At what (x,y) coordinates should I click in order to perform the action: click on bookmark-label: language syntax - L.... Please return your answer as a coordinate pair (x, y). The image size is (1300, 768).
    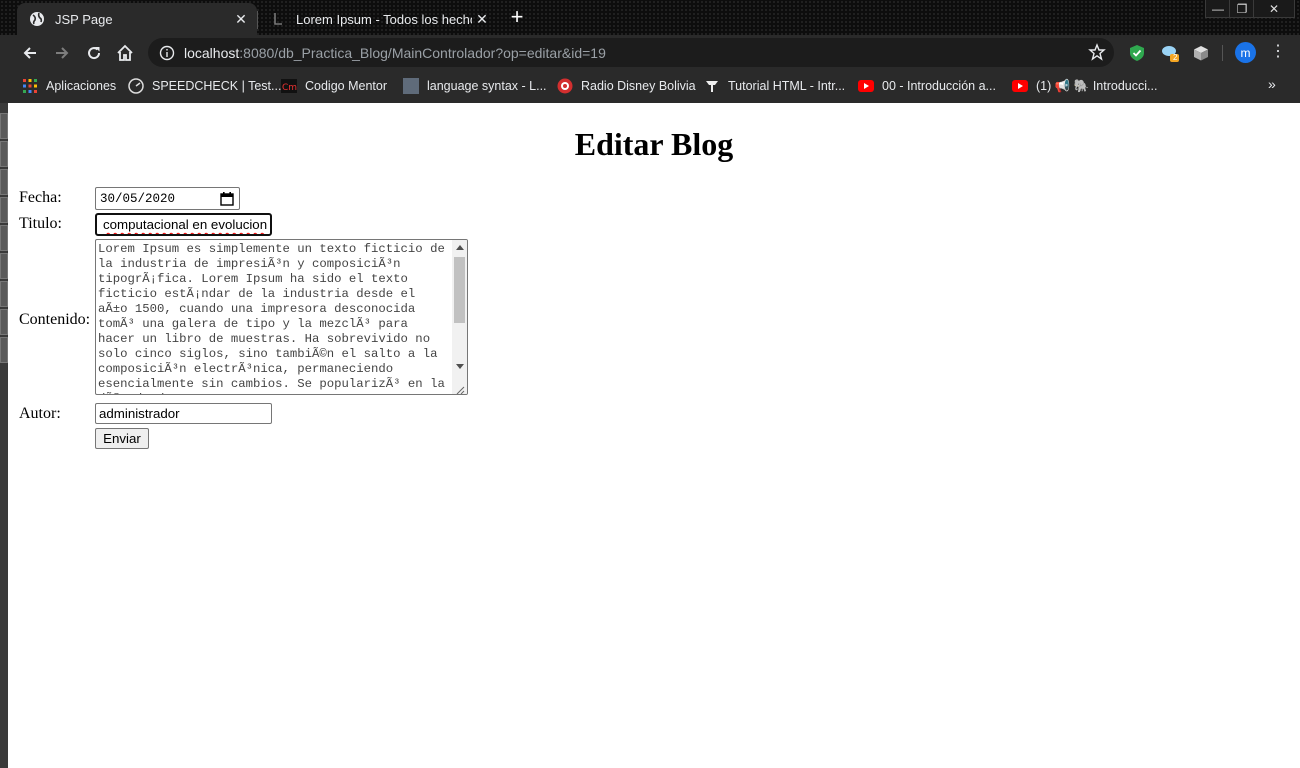
    Looking at the image, I should click on (487, 86).